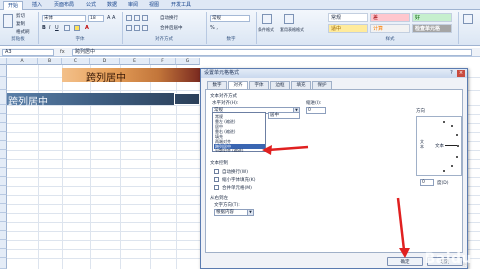 This screenshot has width=480, height=269. What do you see at coordinates (8, 21) in the screenshot?
I see `paste-icon` at bounding box center [8, 21].